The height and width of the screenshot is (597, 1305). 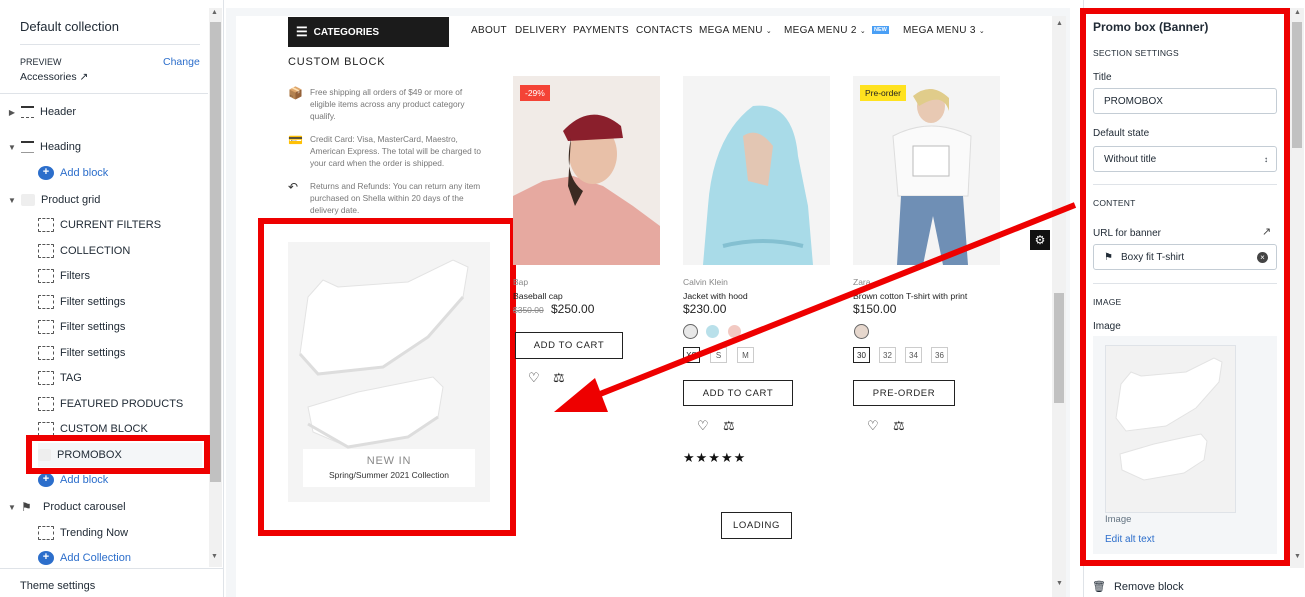 I want to click on header-icon, so click(x=27, y=112).